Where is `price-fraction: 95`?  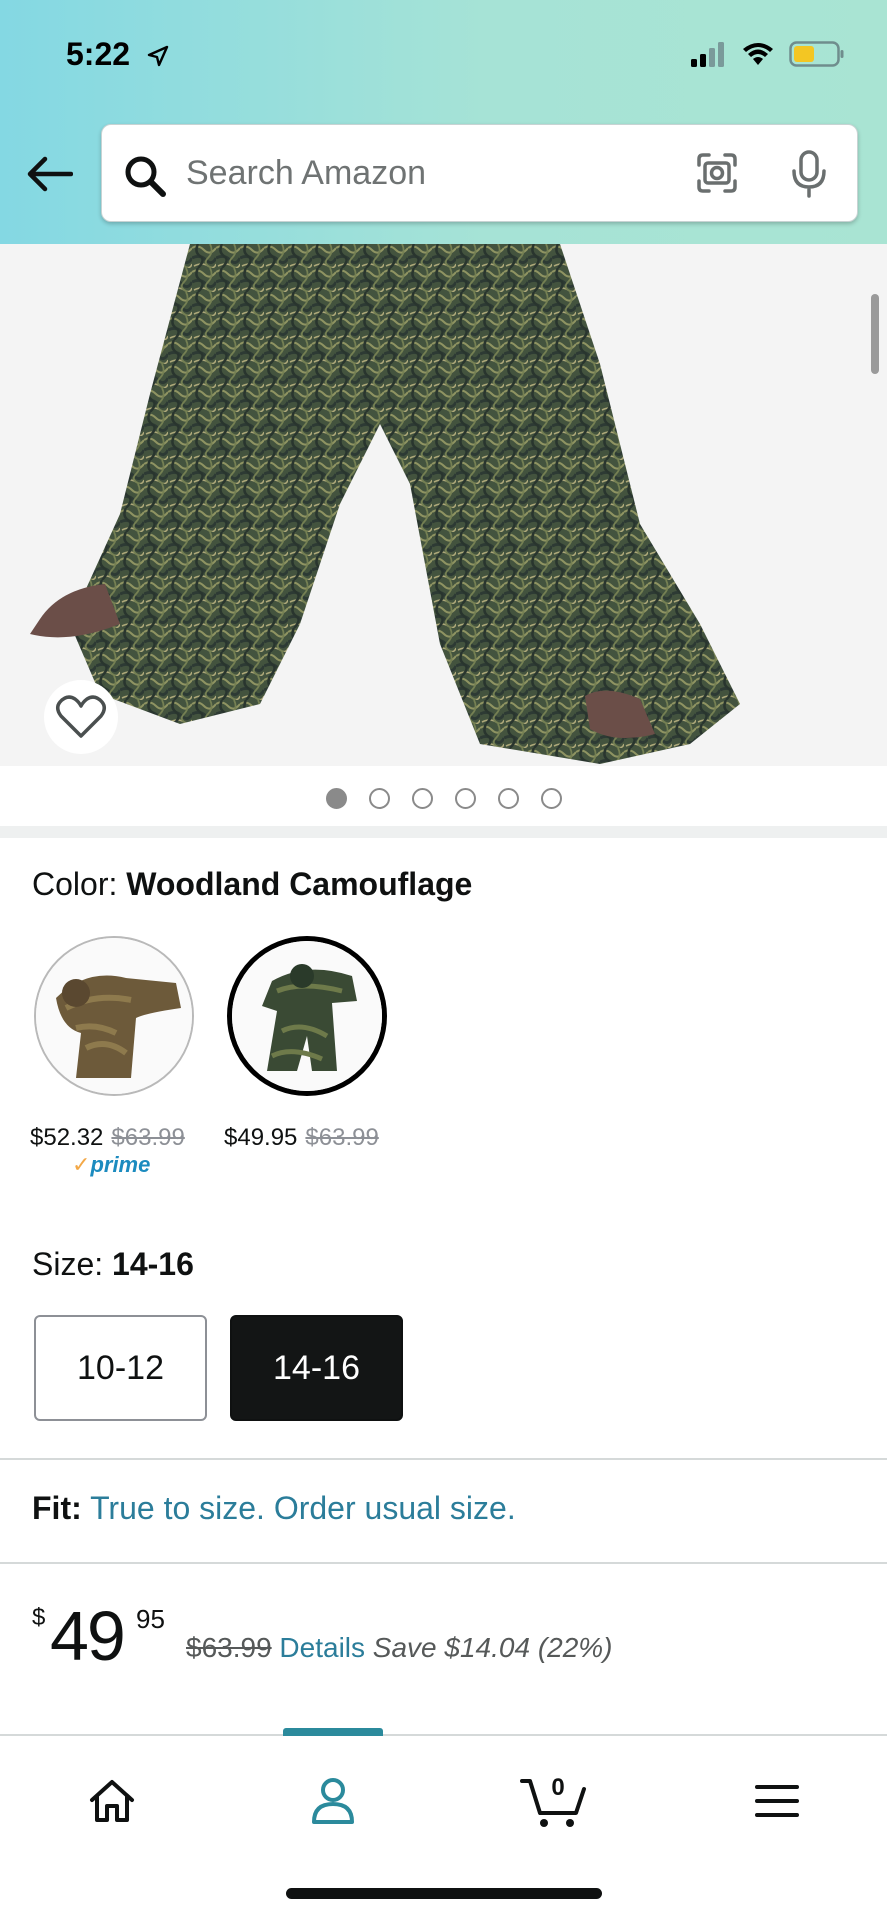
price-fraction: 95 is located at coordinates (150, 1619).